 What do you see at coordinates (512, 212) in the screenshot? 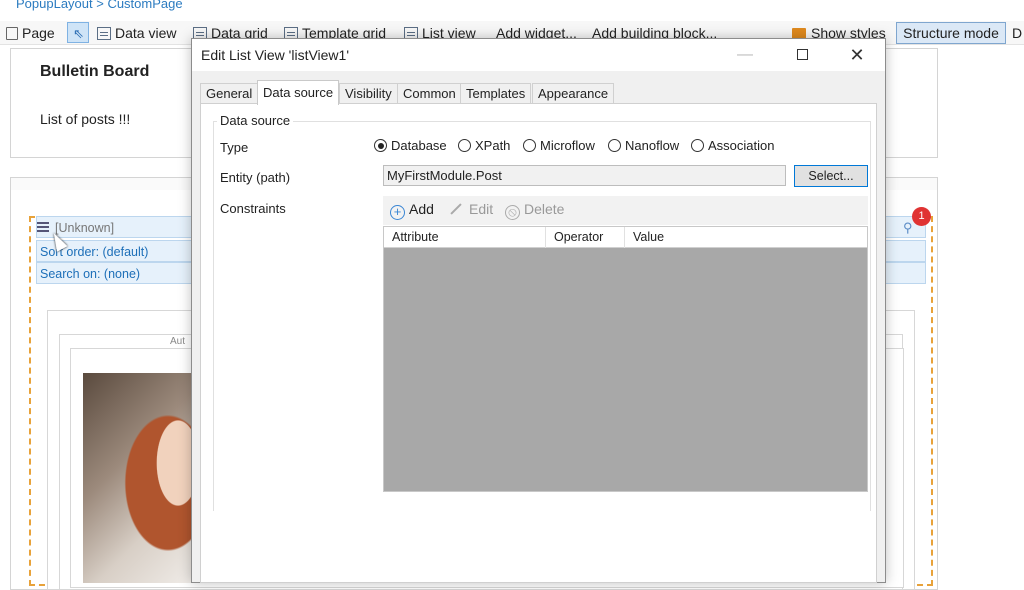
I see `no-entry-icon: ⦸` at bounding box center [512, 212].